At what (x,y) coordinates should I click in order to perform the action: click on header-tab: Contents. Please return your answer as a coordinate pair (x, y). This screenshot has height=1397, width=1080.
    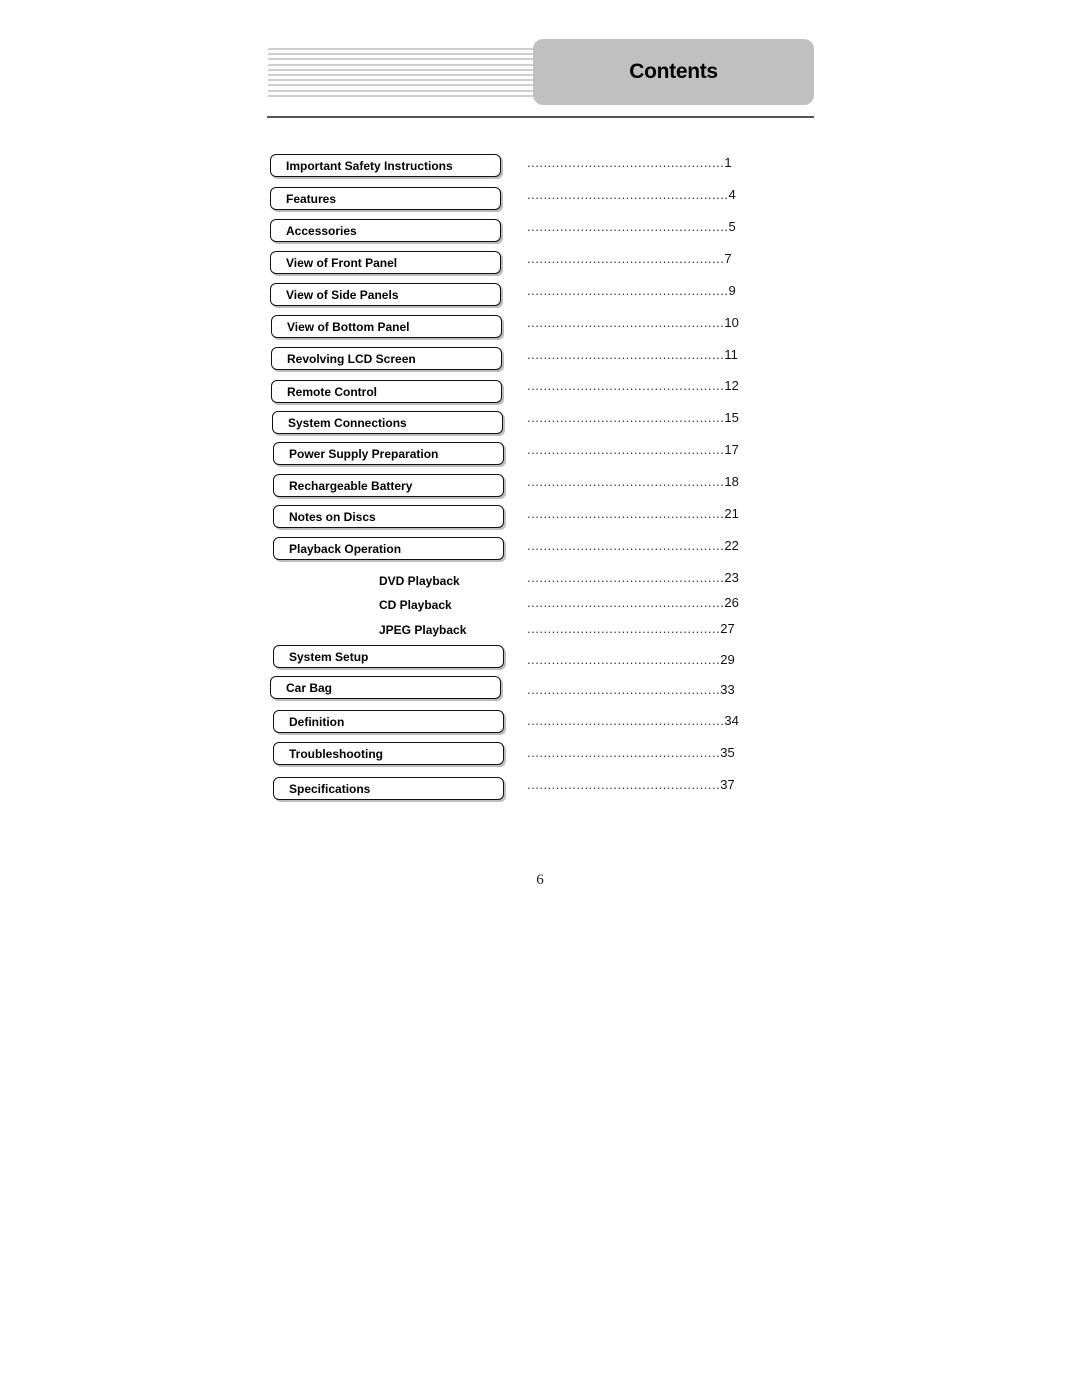
    Looking at the image, I should click on (673, 72).